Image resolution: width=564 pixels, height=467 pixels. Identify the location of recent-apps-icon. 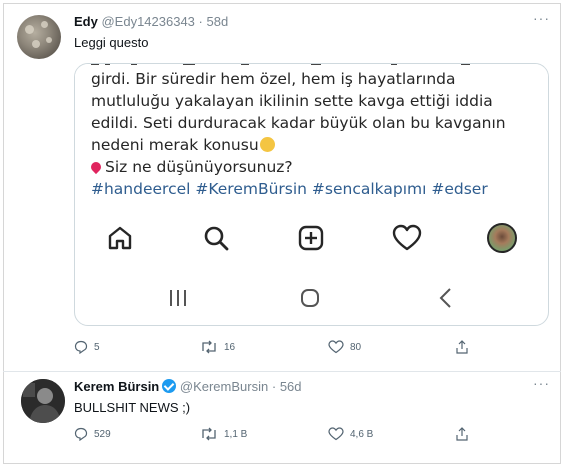
(178, 298).